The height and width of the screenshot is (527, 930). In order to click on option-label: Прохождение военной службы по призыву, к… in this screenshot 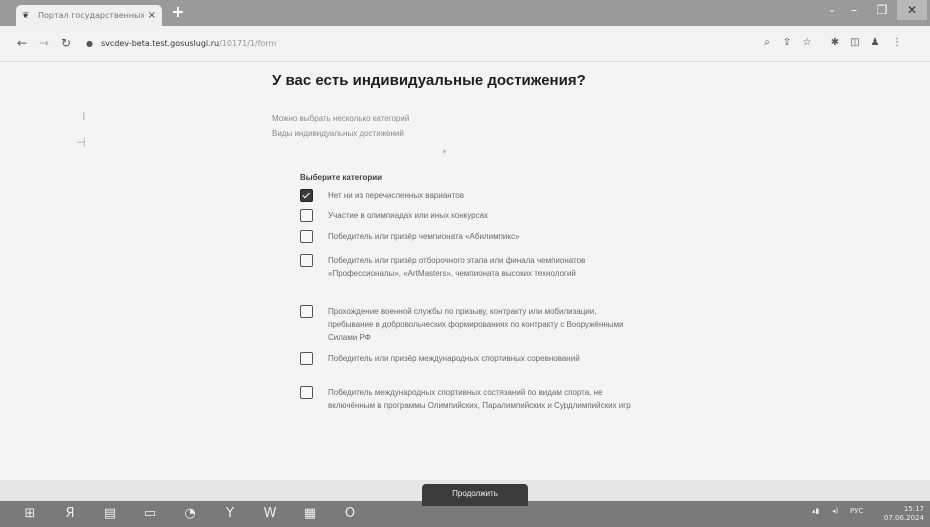, I will do `click(476, 324)`.